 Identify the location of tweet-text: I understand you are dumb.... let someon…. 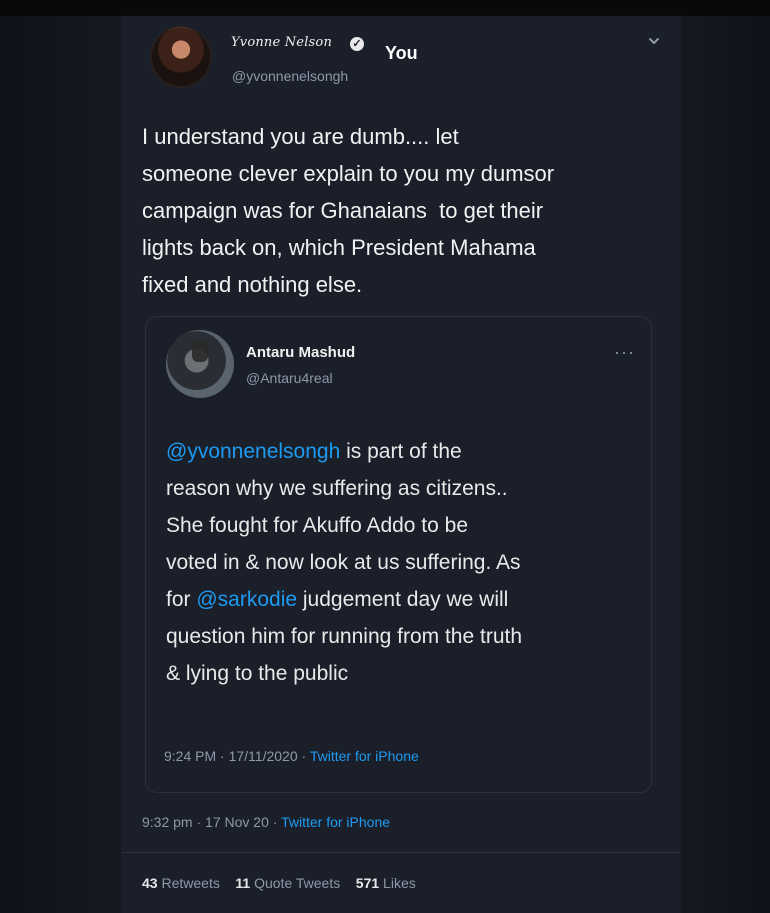
(348, 210).